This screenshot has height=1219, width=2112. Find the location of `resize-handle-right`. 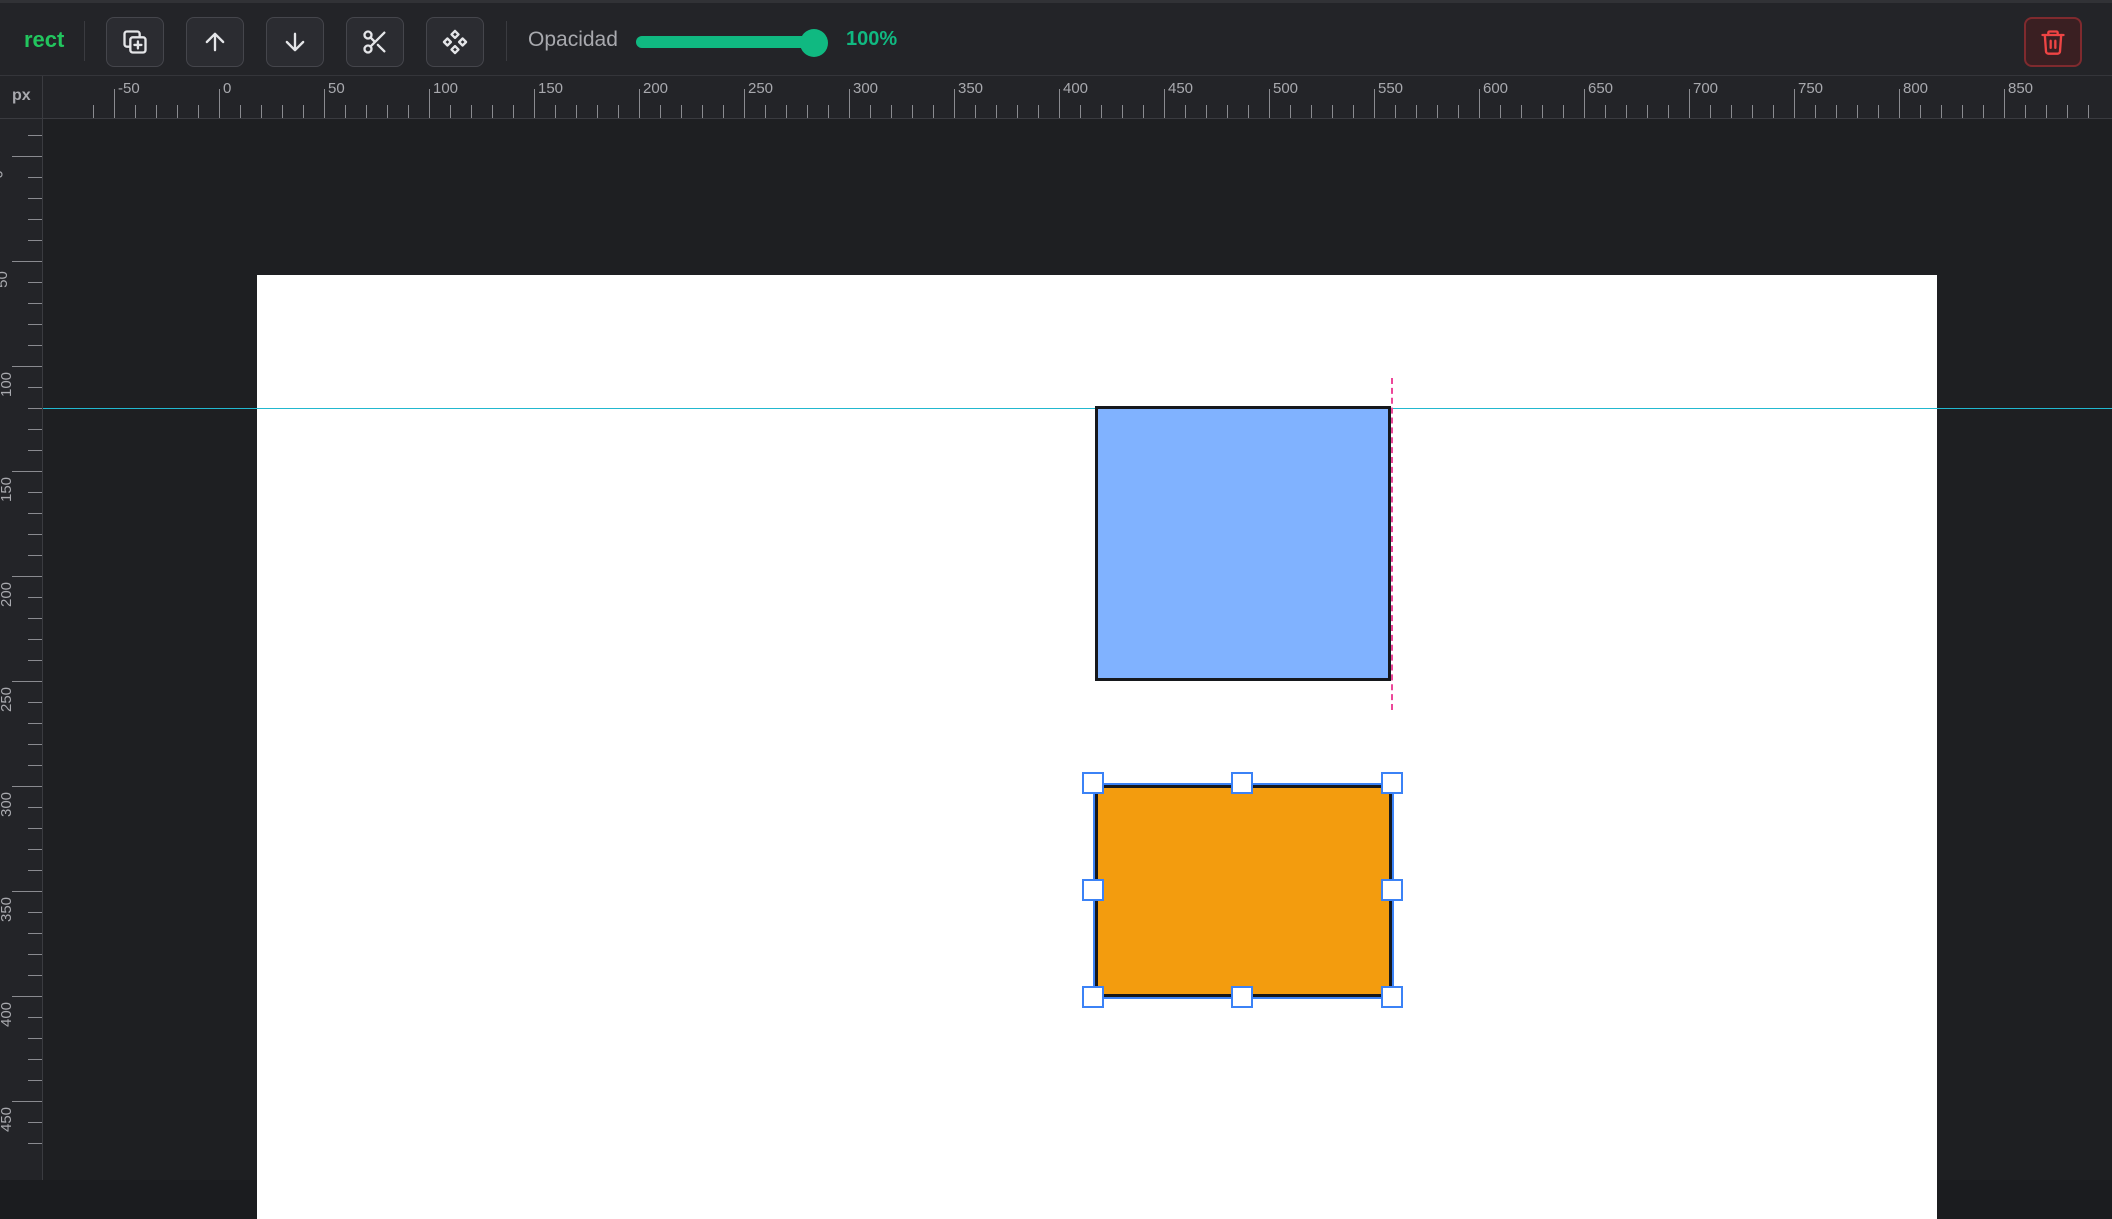

resize-handle-right is located at coordinates (1392, 890).